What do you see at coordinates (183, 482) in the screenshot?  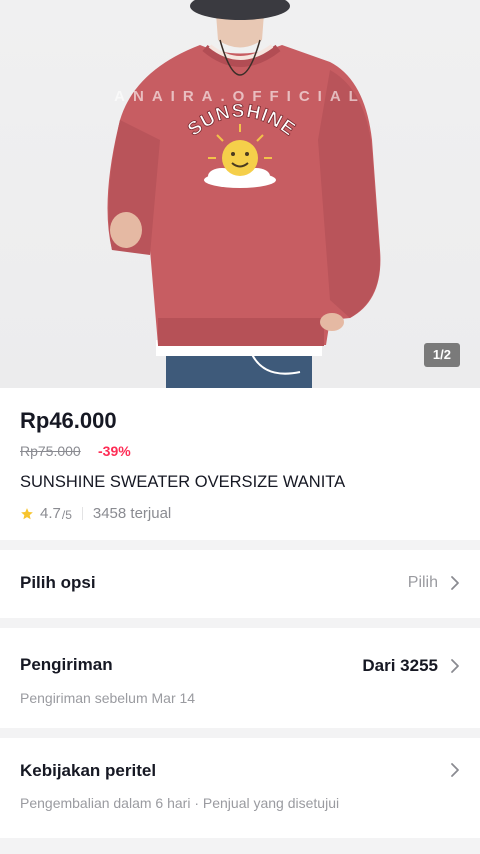 I see `product-title: SUNSHINE SWEATER OVERSIZE WANITA` at bounding box center [183, 482].